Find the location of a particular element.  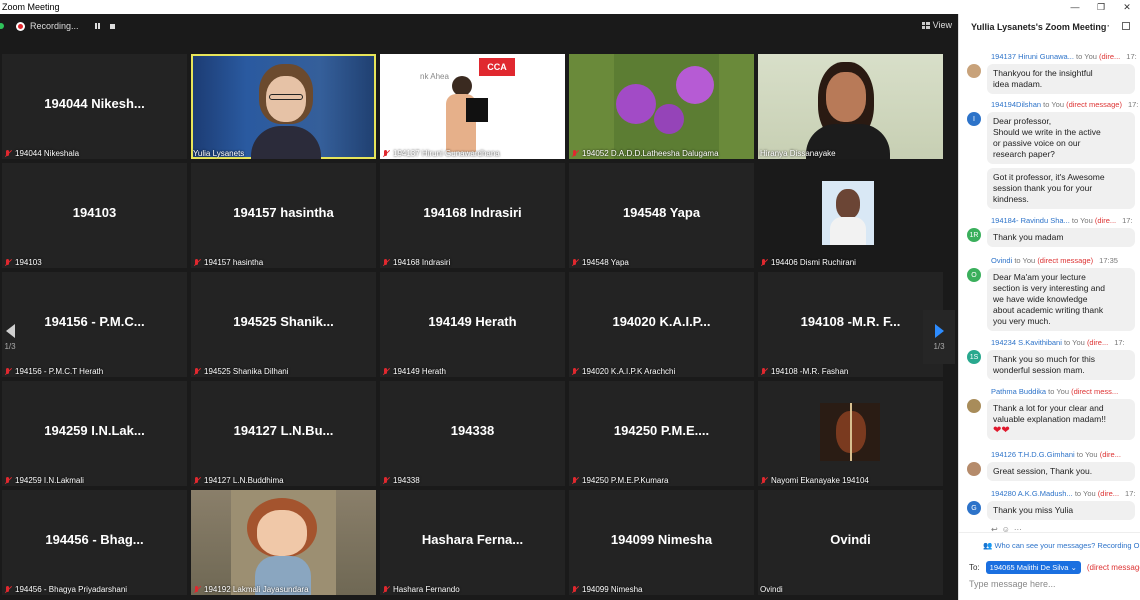

participant-tile: 194157 hasintha 194157 hasintha is located at coordinates (283, 215).